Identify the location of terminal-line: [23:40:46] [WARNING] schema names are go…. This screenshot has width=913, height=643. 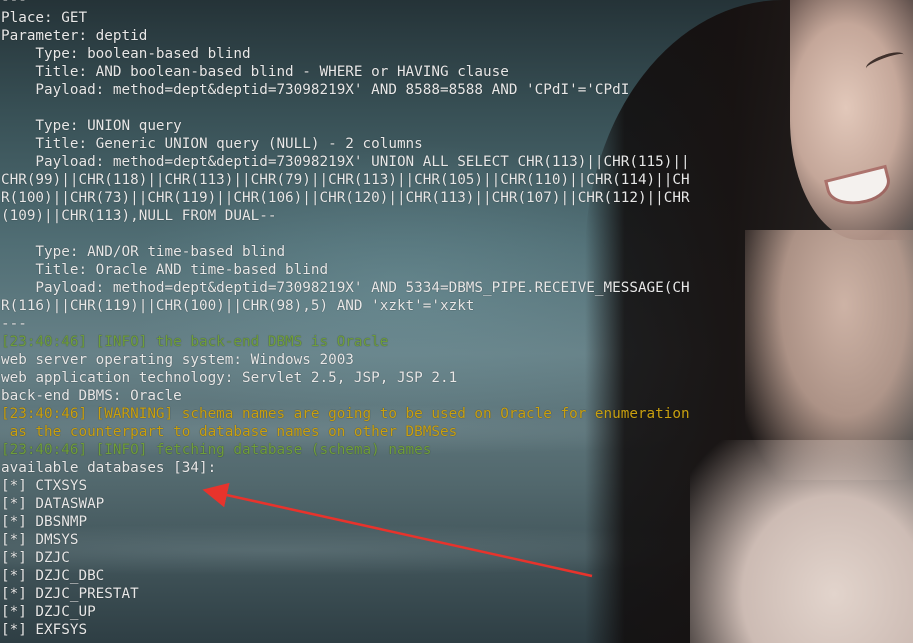
(345, 414).